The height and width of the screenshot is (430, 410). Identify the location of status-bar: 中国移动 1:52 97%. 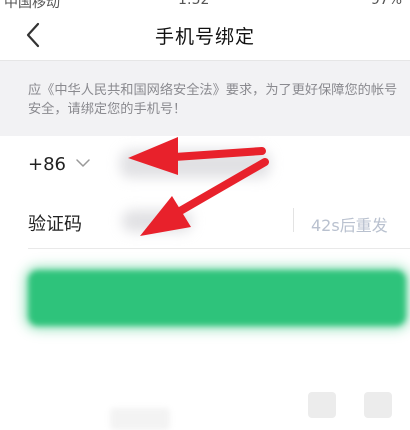
(205, 6).